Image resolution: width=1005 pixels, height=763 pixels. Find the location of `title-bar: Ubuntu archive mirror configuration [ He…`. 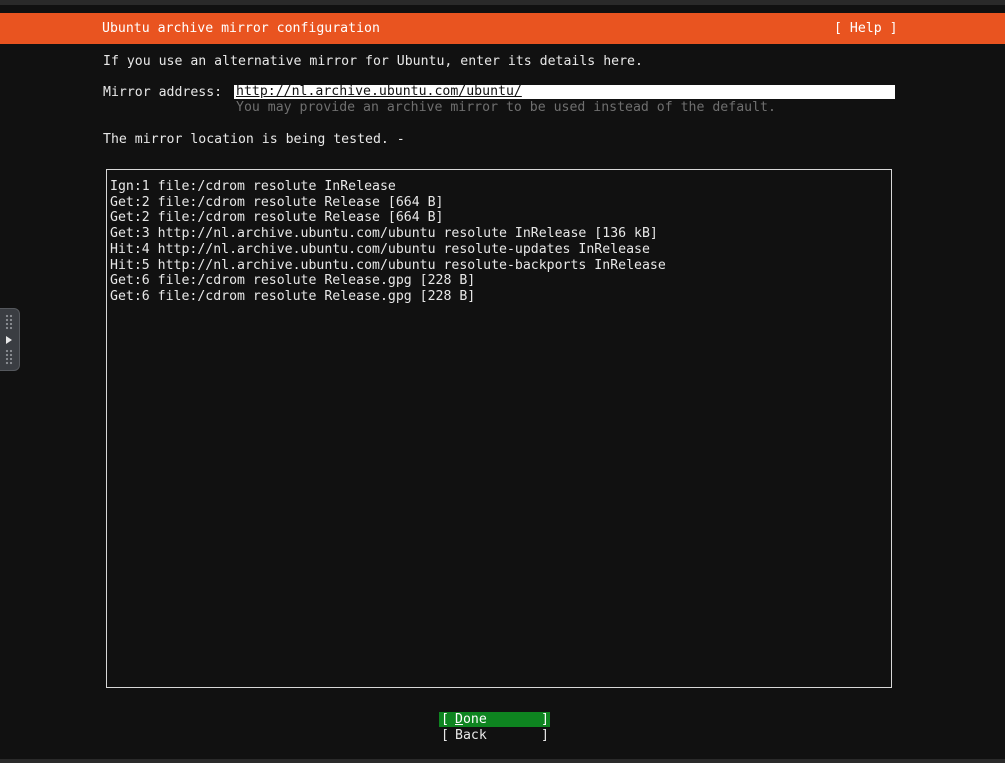

title-bar: Ubuntu archive mirror configuration [ He… is located at coordinates (502, 28).